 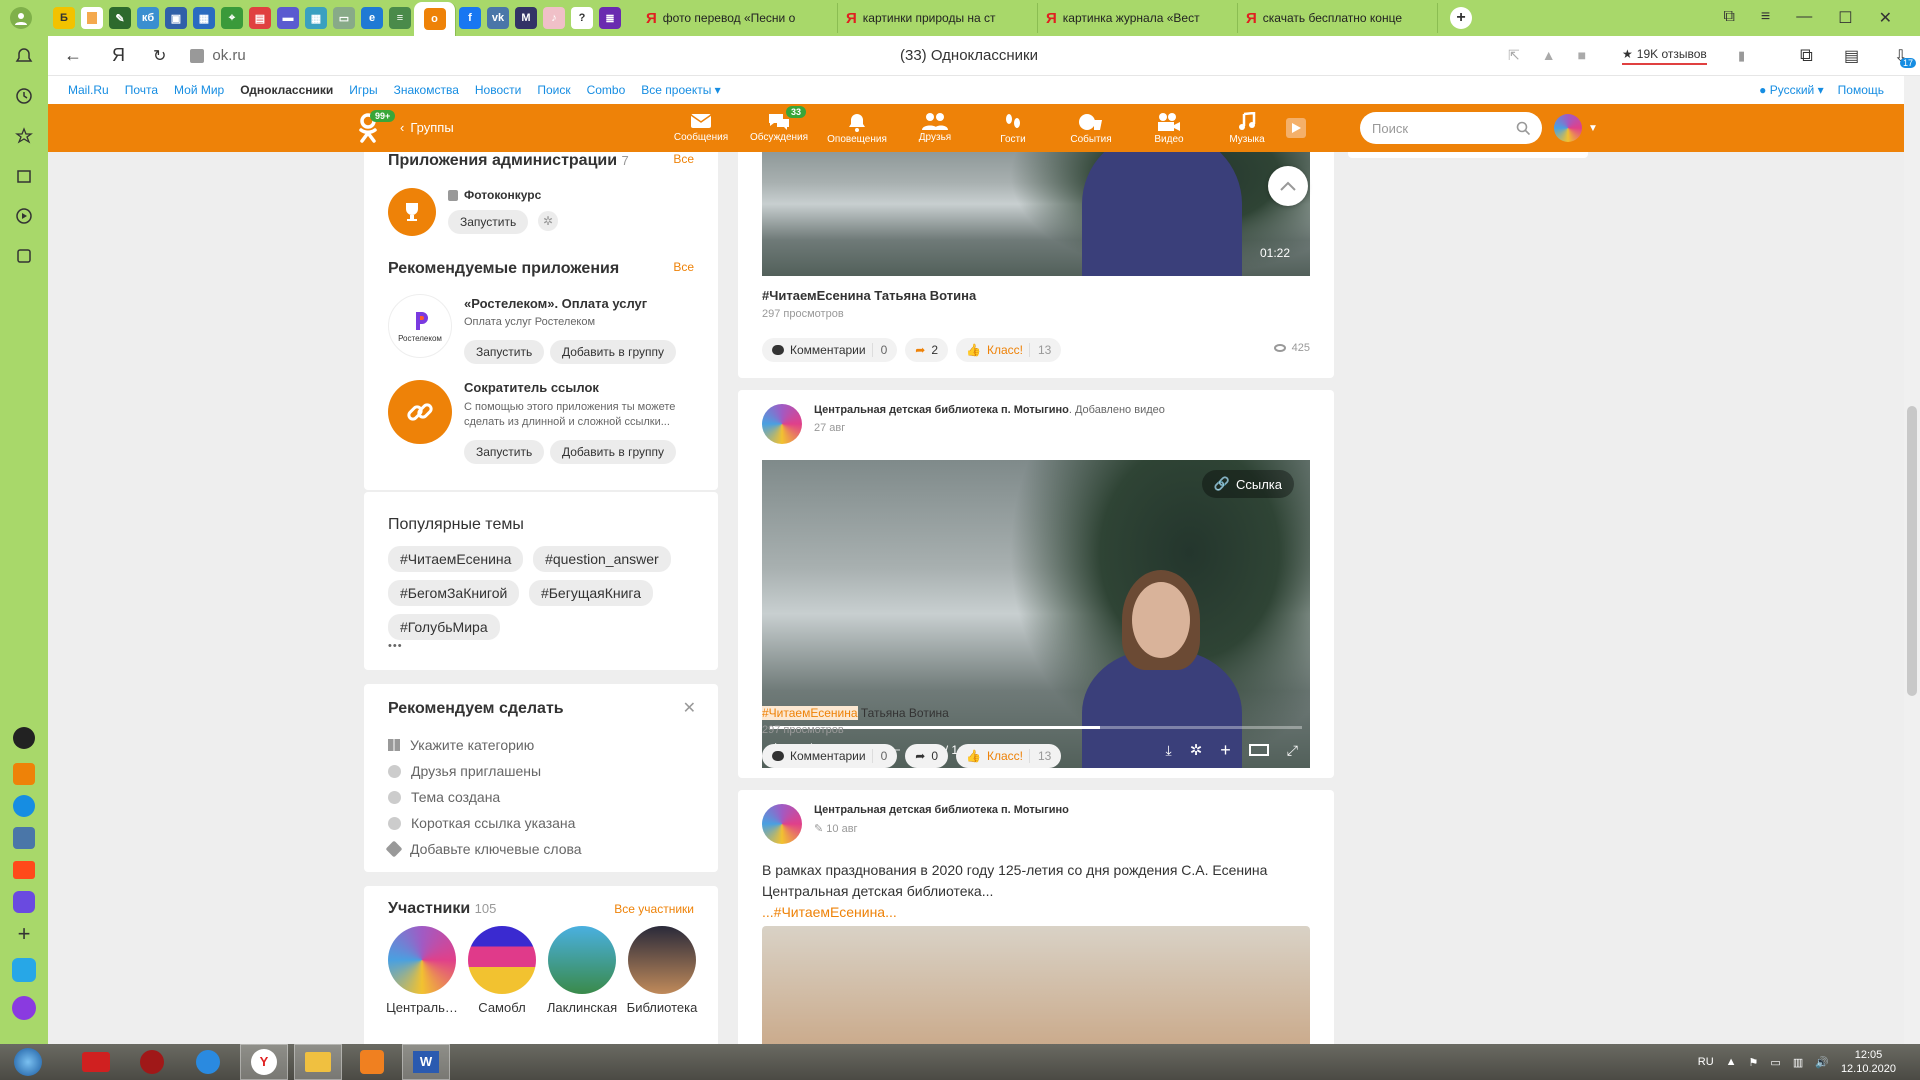 What do you see at coordinates (426, 1062) in the screenshot?
I see `taskbar-app-word: W` at bounding box center [426, 1062].